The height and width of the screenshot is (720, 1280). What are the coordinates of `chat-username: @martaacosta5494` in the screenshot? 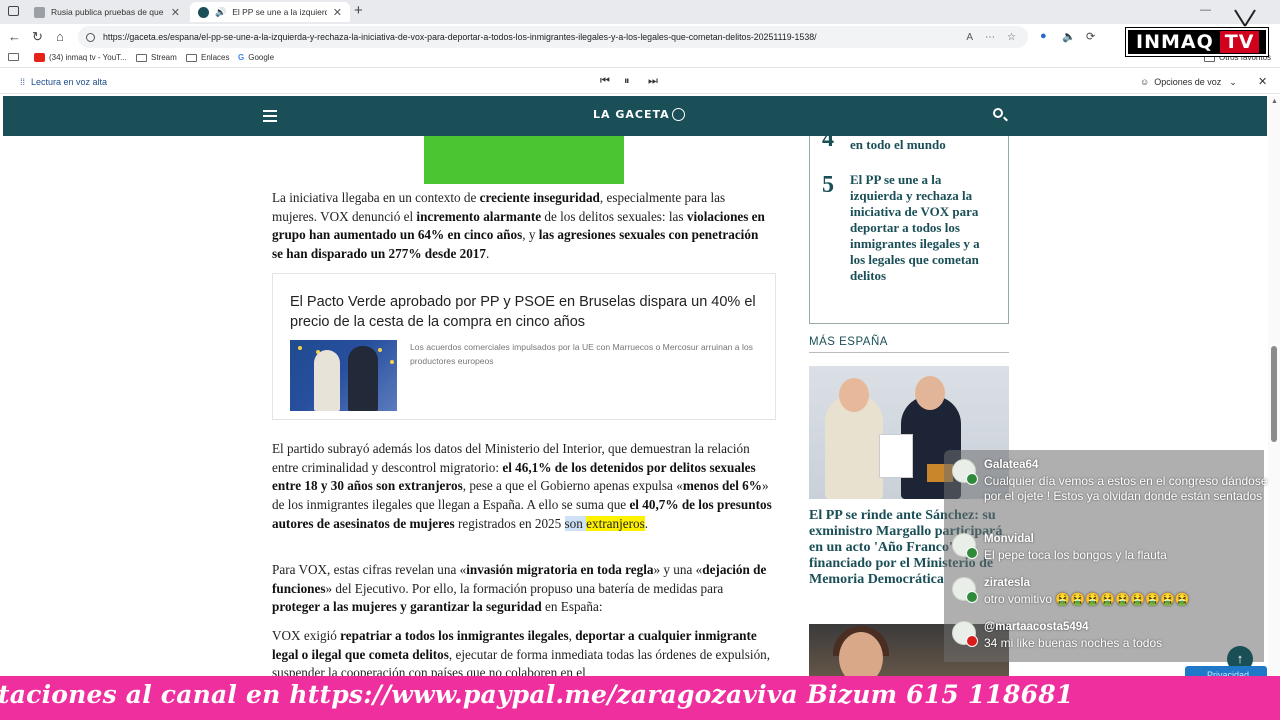 It's located at (1036, 627).